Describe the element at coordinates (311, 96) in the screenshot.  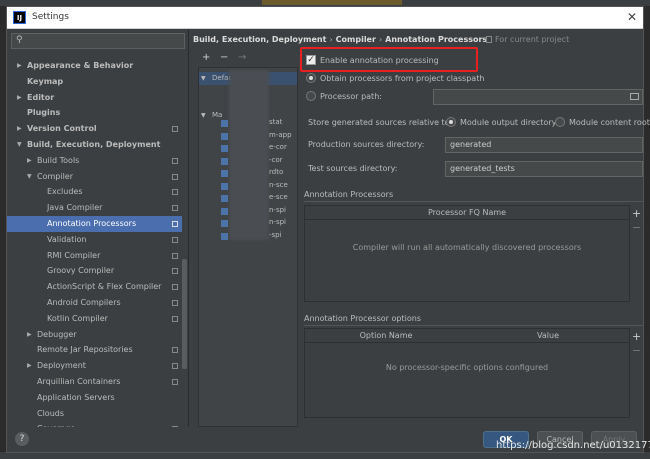
I see `processor-path-radio` at that location.